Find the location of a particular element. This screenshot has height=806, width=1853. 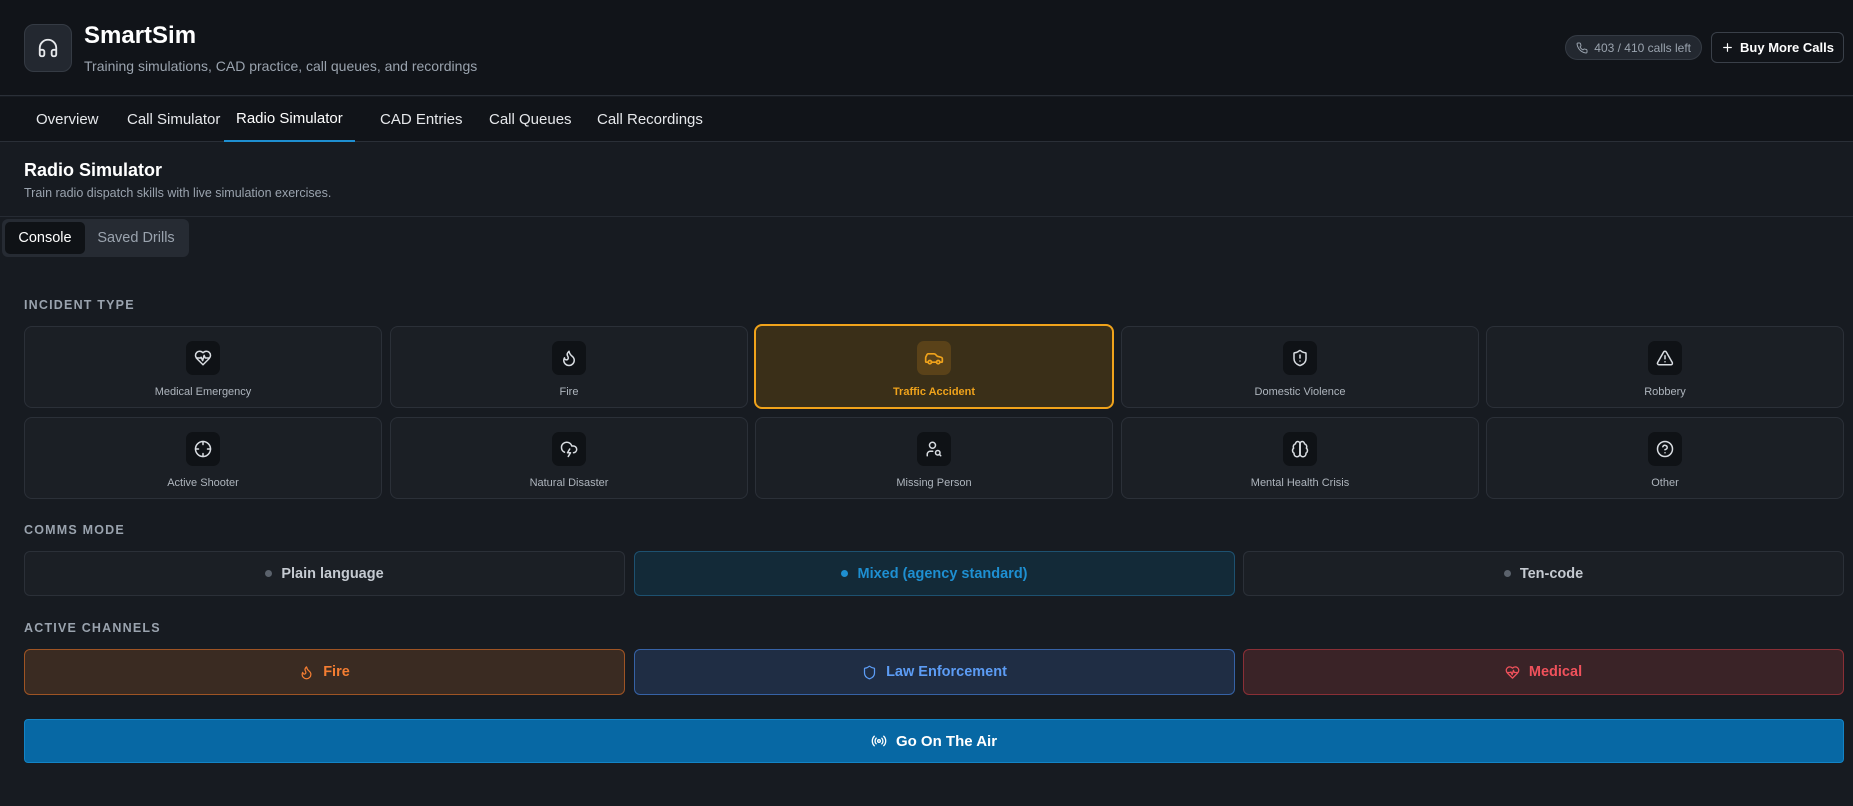

app-title: SmartSim is located at coordinates (140, 35).